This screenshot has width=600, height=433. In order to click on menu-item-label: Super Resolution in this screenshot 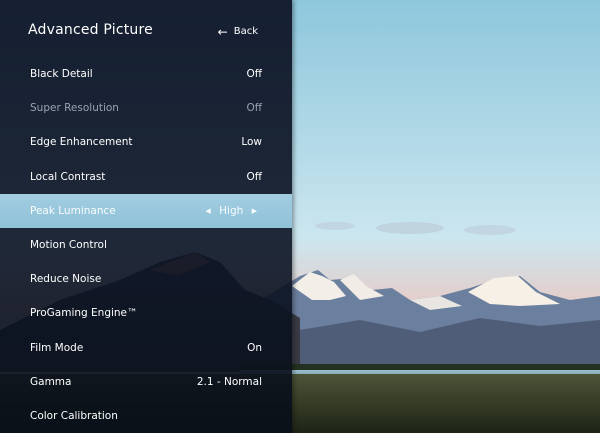, I will do `click(74, 108)`.